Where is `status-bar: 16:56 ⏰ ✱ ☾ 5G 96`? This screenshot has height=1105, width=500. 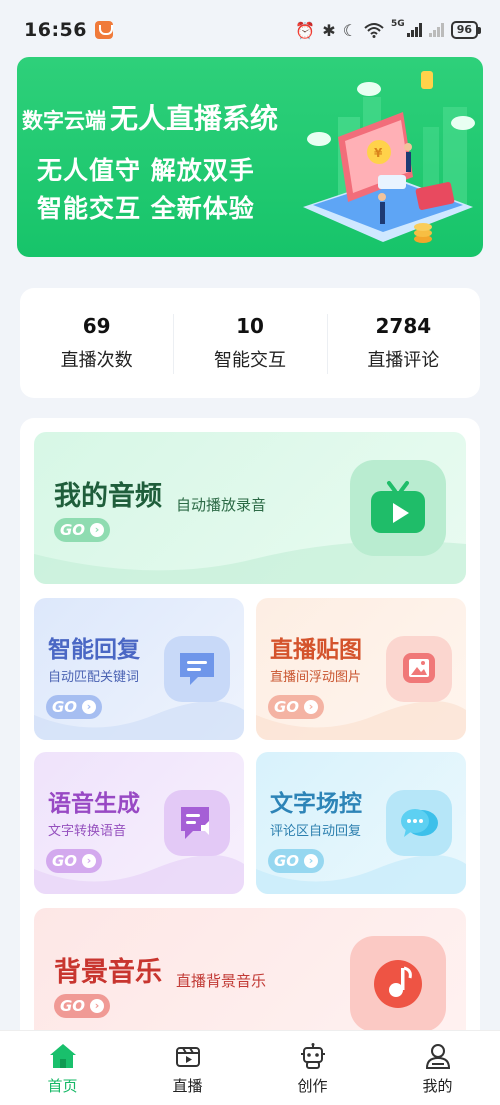 status-bar: 16:56 ⏰ ✱ ☾ 5G 96 is located at coordinates (250, 30).